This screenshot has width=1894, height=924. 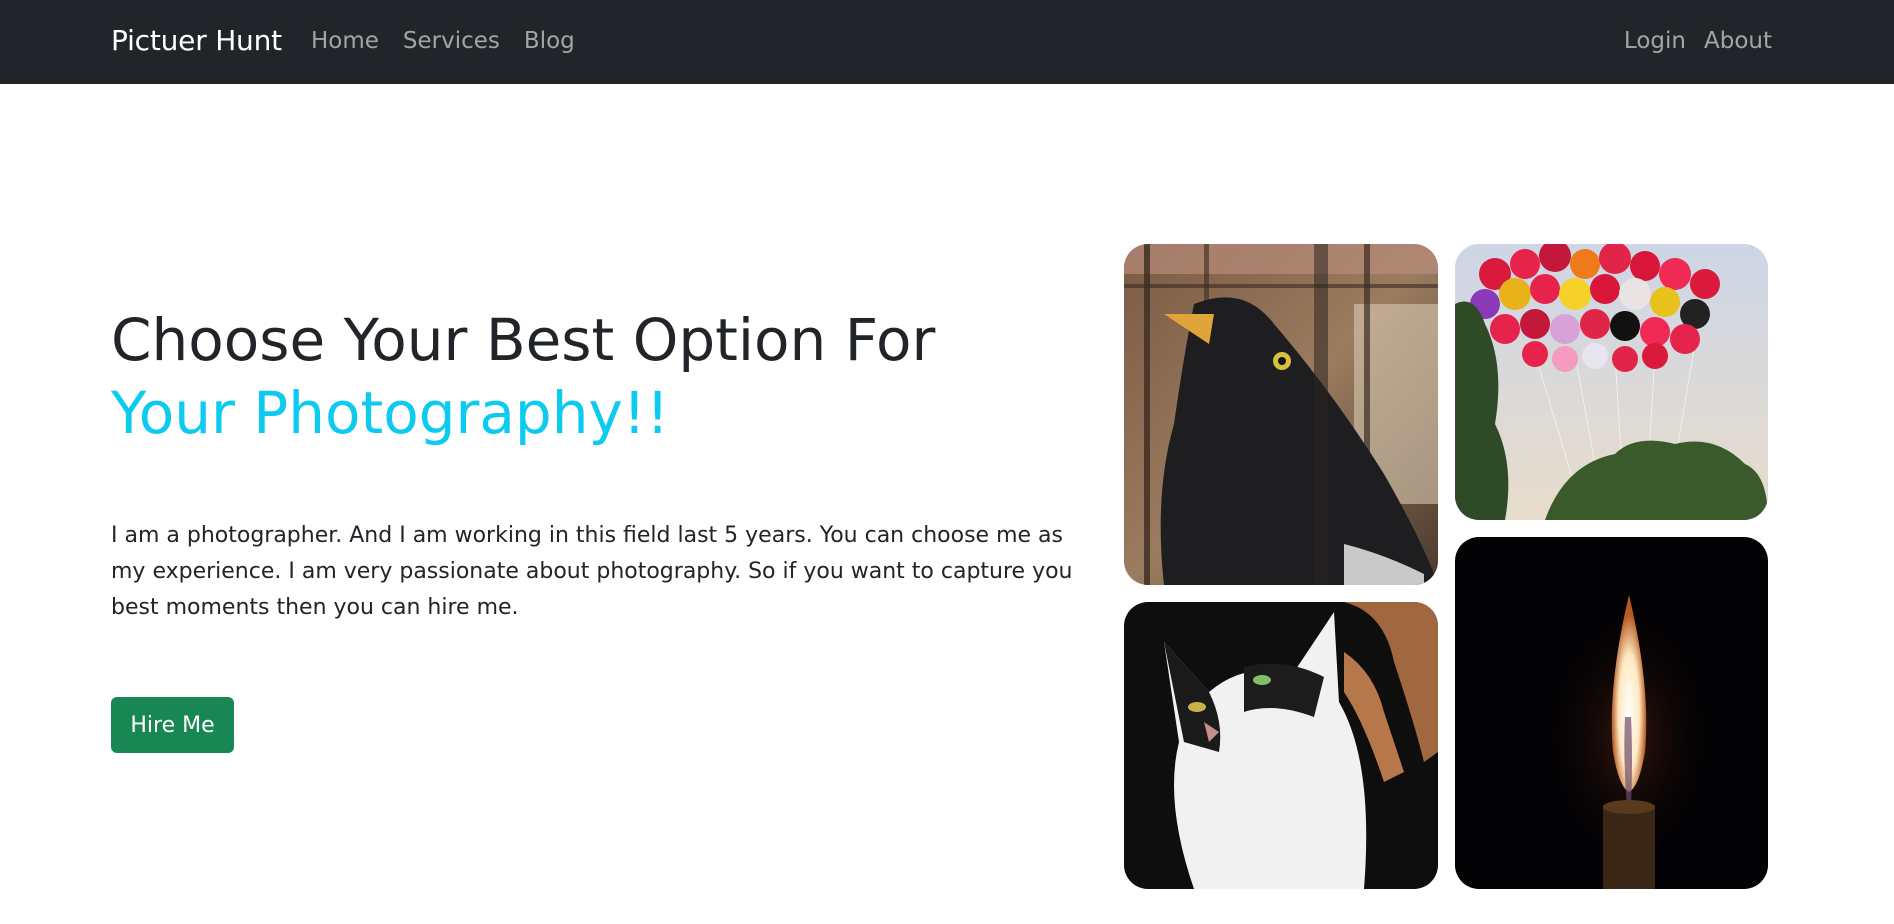 What do you see at coordinates (345, 41) in the screenshot?
I see `nav-link-home: Home` at bounding box center [345, 41].